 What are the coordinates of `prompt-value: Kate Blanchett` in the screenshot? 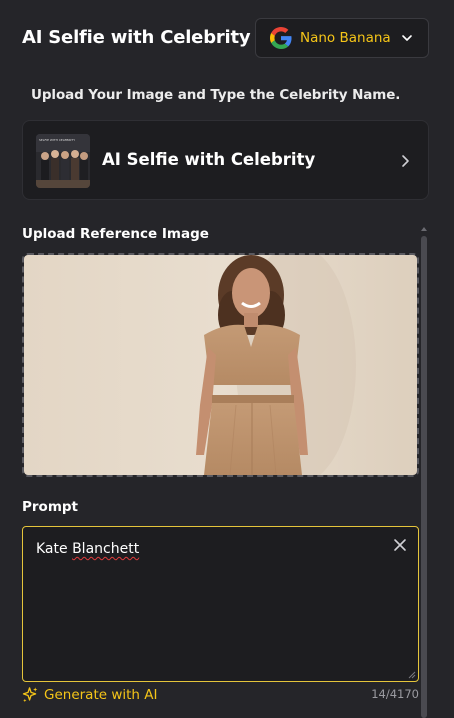 It's located at (88, 549).